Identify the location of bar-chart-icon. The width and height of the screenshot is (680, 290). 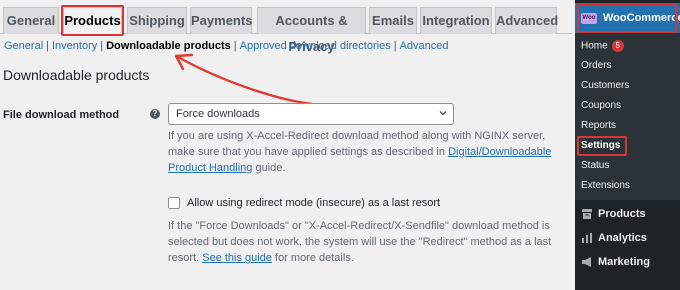
(587, 238).